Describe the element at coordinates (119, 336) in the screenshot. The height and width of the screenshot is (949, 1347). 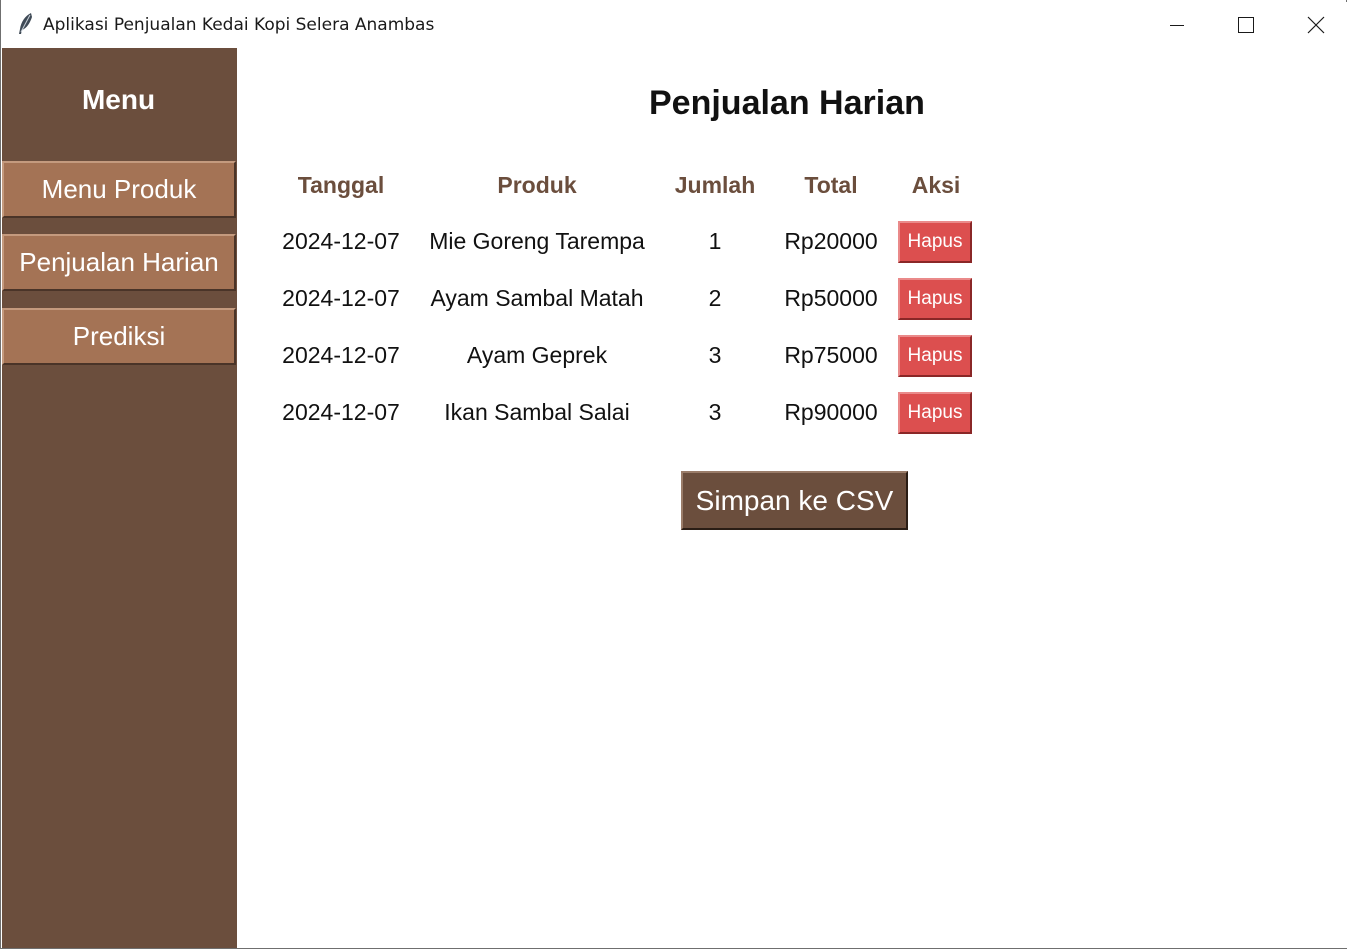
I see `sidebar-item-prediksi: Prediksi` at that location.